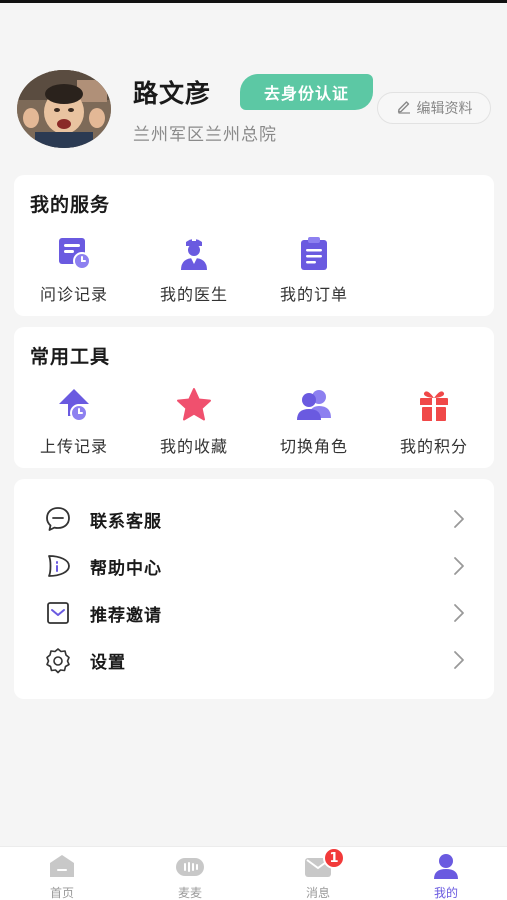  I want to click on service-label: 问诊记录, so click(73, 294).